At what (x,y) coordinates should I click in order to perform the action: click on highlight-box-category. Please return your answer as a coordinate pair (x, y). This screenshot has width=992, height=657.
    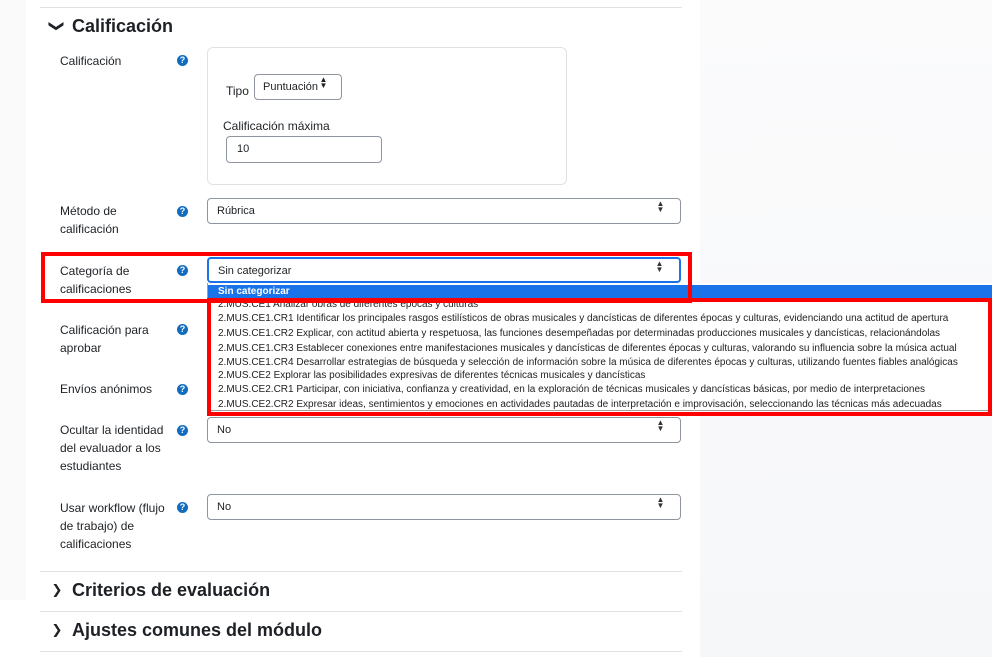
    Looking at the image, I should click on (366, 277).